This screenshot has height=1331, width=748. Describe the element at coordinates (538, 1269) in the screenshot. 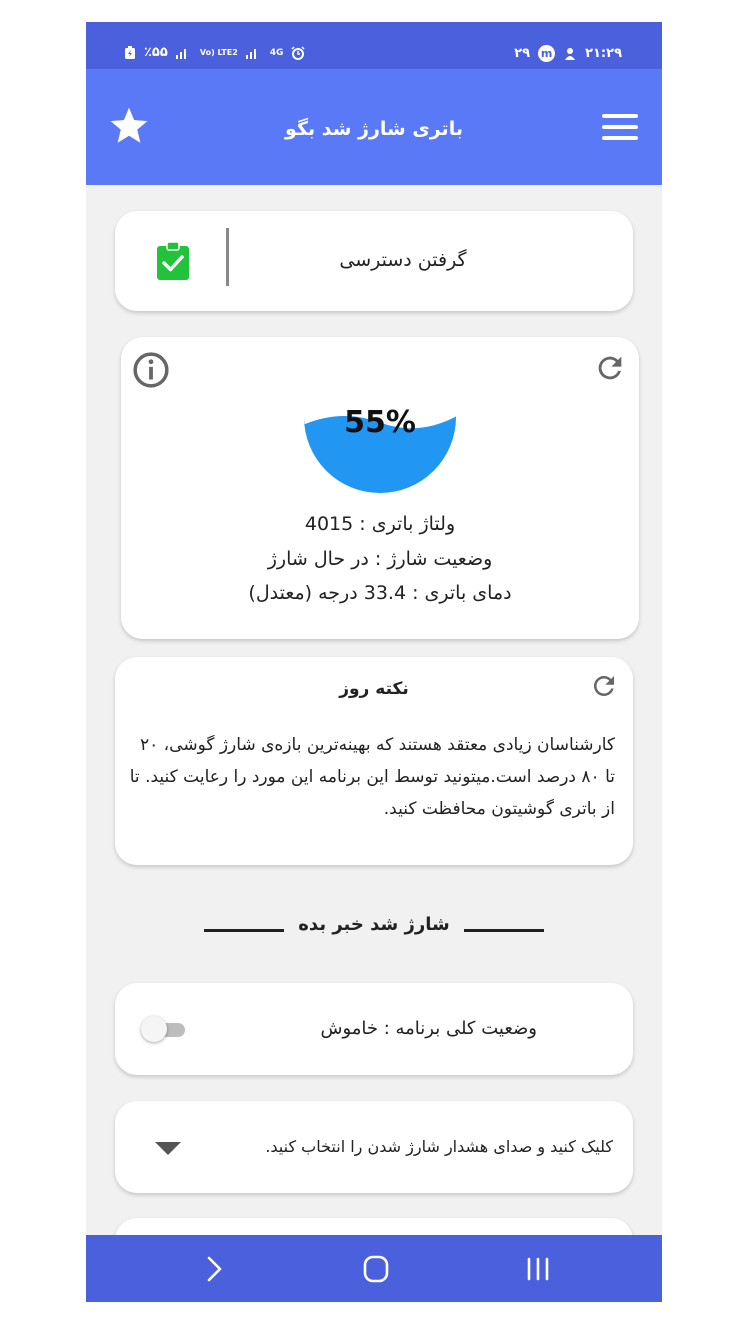

I see `recents-icon` at that location.